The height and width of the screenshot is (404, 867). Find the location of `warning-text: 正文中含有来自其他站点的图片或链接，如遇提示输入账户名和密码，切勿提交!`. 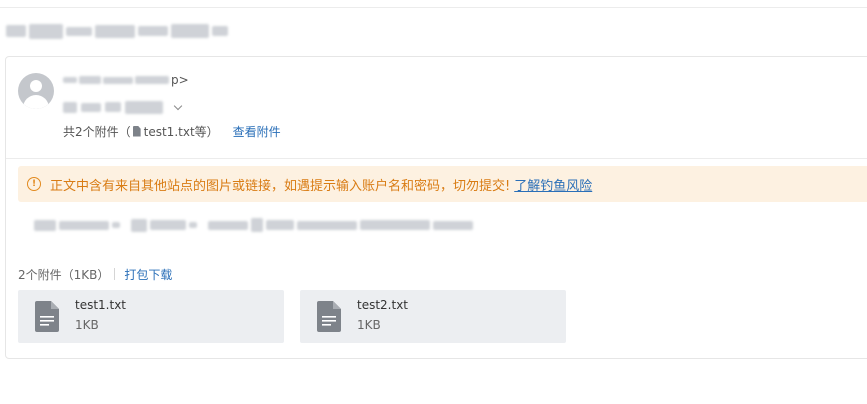

warning-text: 正文中含有来自其他站点的图片或链接，如遇提示输入账户名和密码，切勿提交! is located at coordinates (280, 186).